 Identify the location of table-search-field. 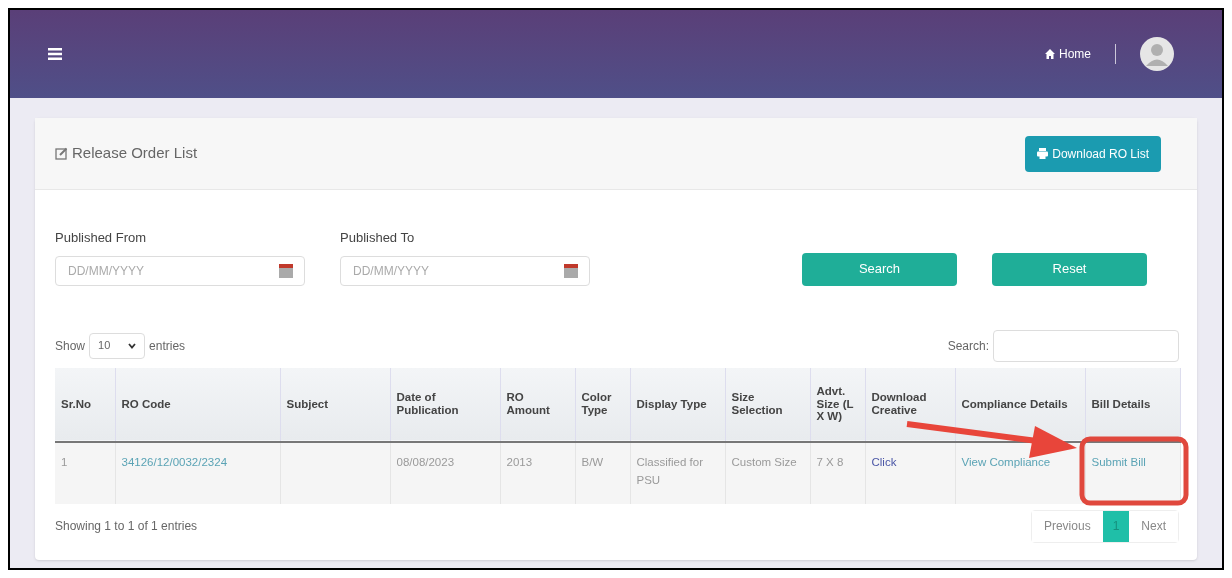
(1086, 345).